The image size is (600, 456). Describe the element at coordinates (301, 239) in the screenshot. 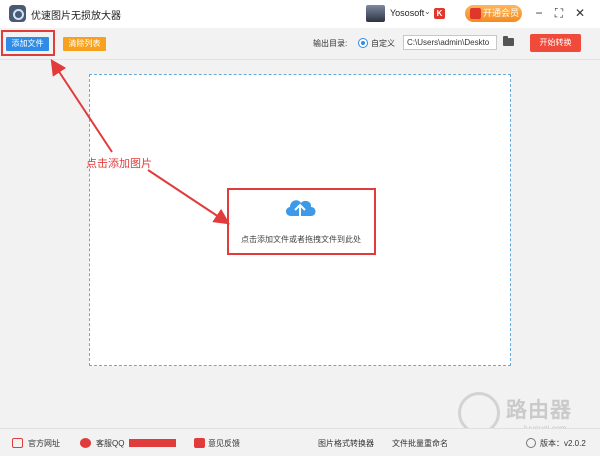

I see `drop-hint-text: 点击添加文件或者拖拽文件到此处` at that location.